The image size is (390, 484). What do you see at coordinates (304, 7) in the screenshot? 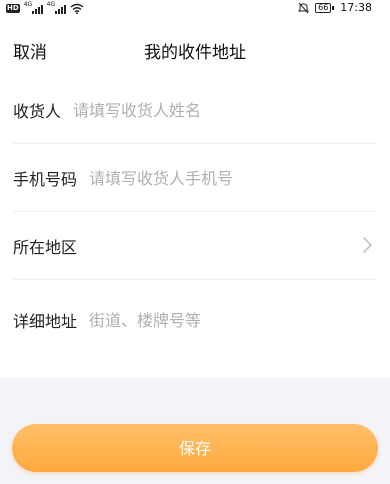
I see `mute-icon` at bounding box center [304, 7].